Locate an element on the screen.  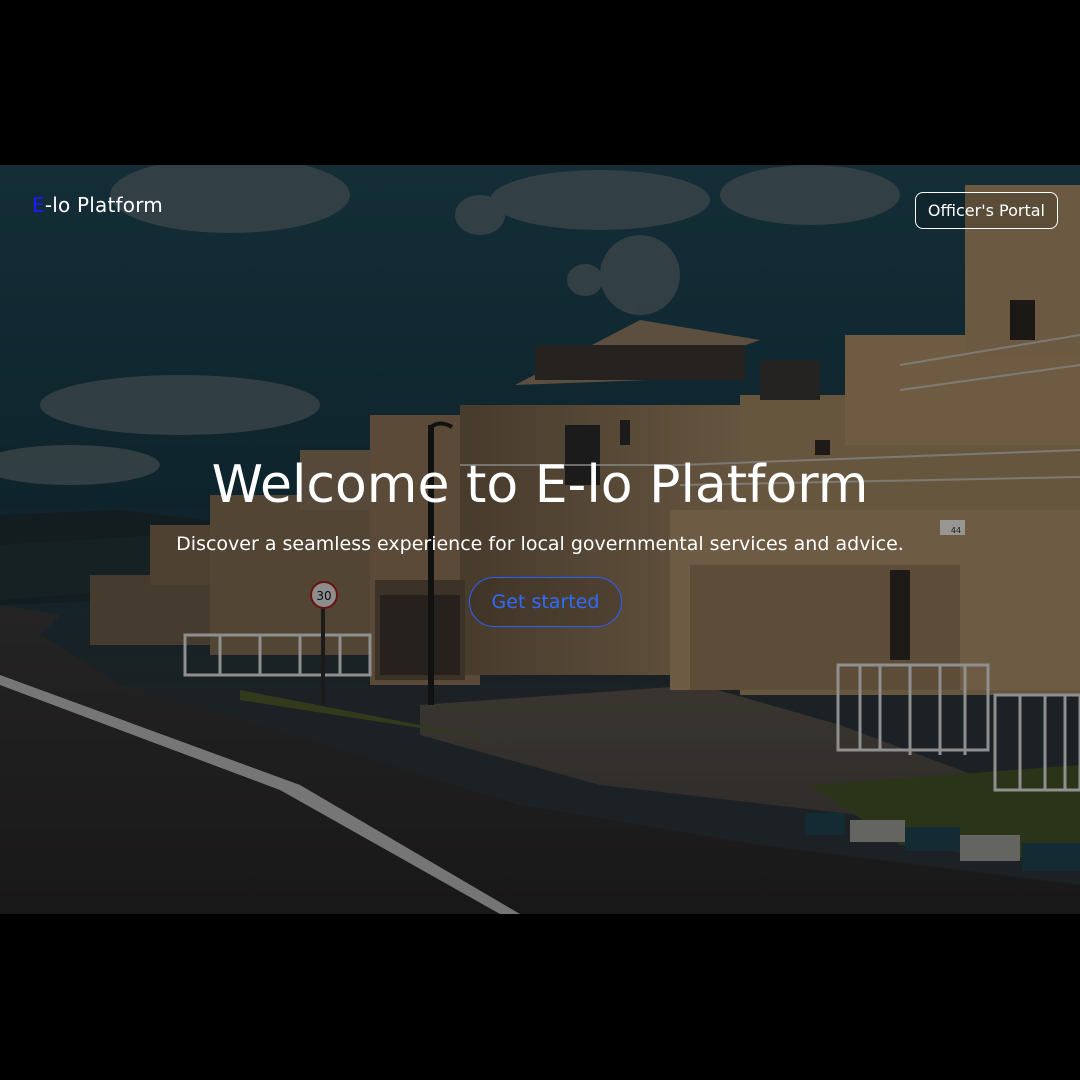
brand-logo: E-lo Platform is located at coordinates (97, 205).